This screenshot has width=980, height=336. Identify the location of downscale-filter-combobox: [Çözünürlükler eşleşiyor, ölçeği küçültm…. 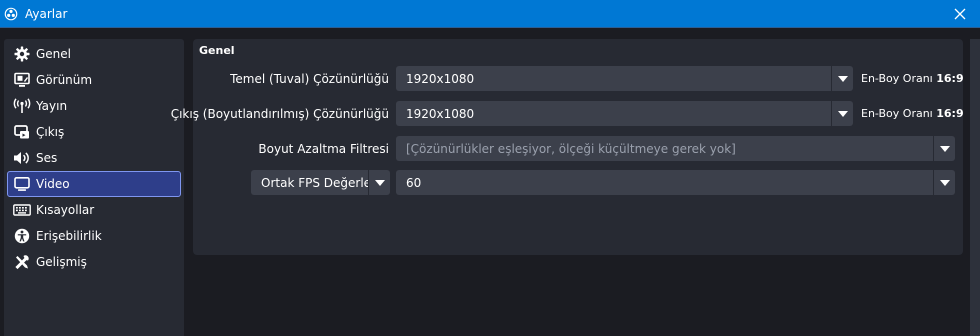
(675, 148).